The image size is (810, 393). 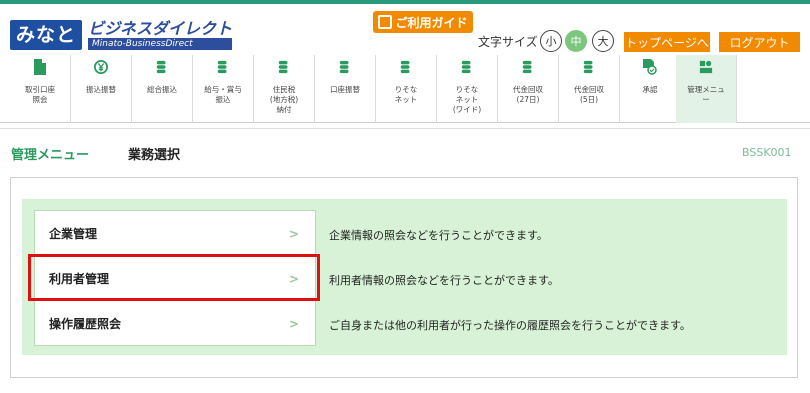 What do you see at coordinates (46, 35) in the screenshot?
I see `logo-main-text: みなと` at bounding box center [46, 35].